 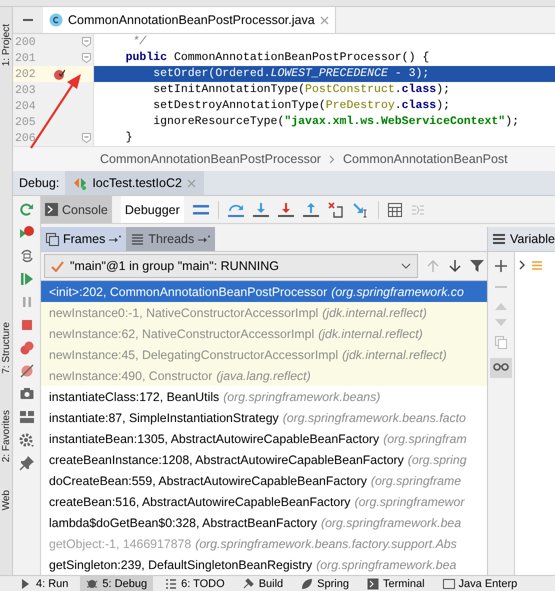 What do you see at coordinates (83, 239) in the screenshot?
I see `panel-tab: Frames` at bounding box center [83, 239].